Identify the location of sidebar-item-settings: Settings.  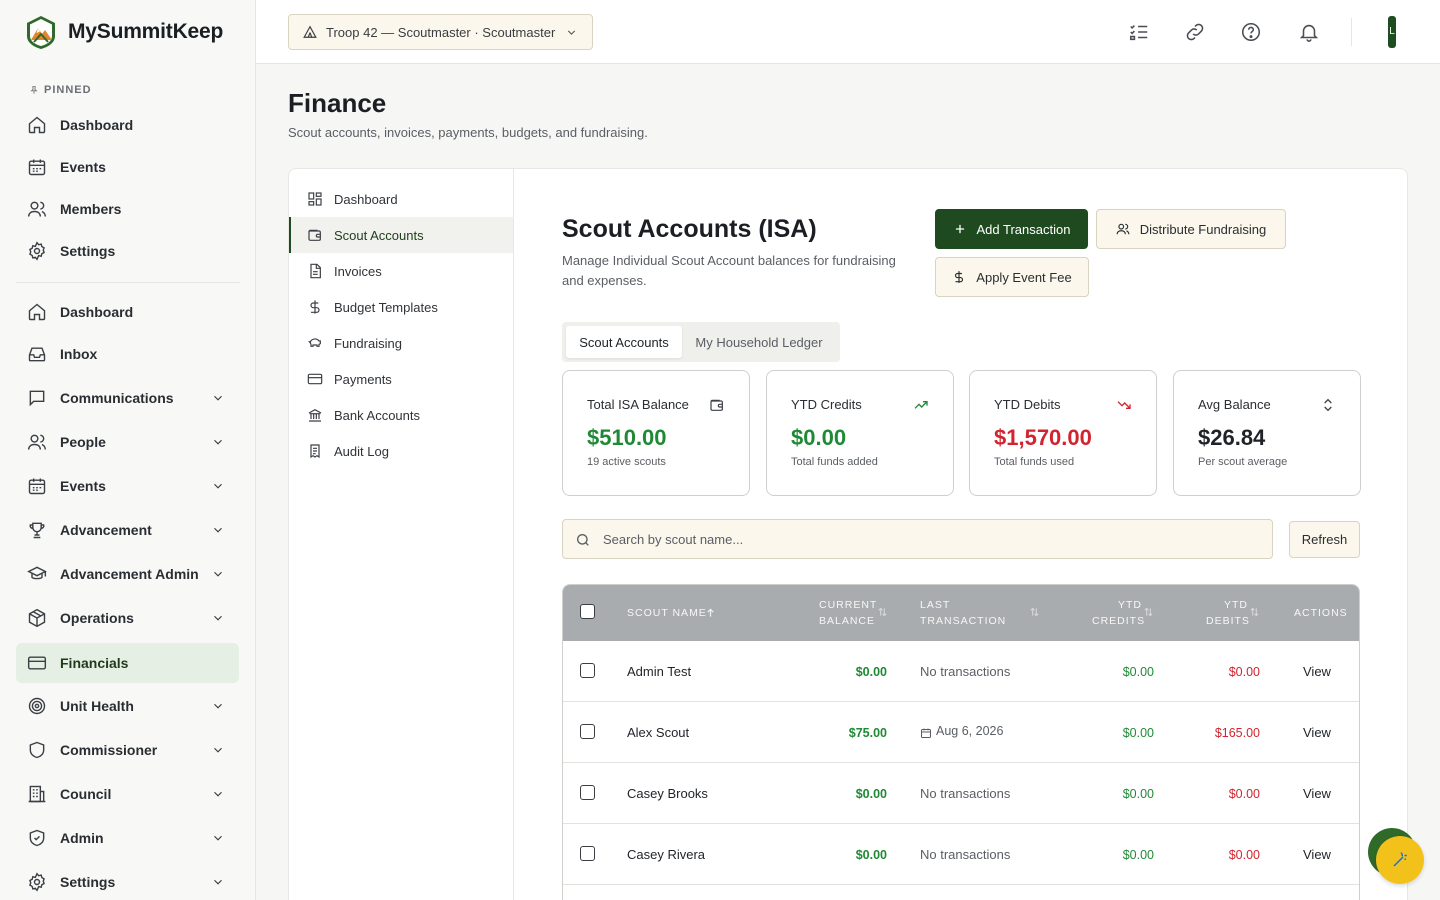
(127, 881).